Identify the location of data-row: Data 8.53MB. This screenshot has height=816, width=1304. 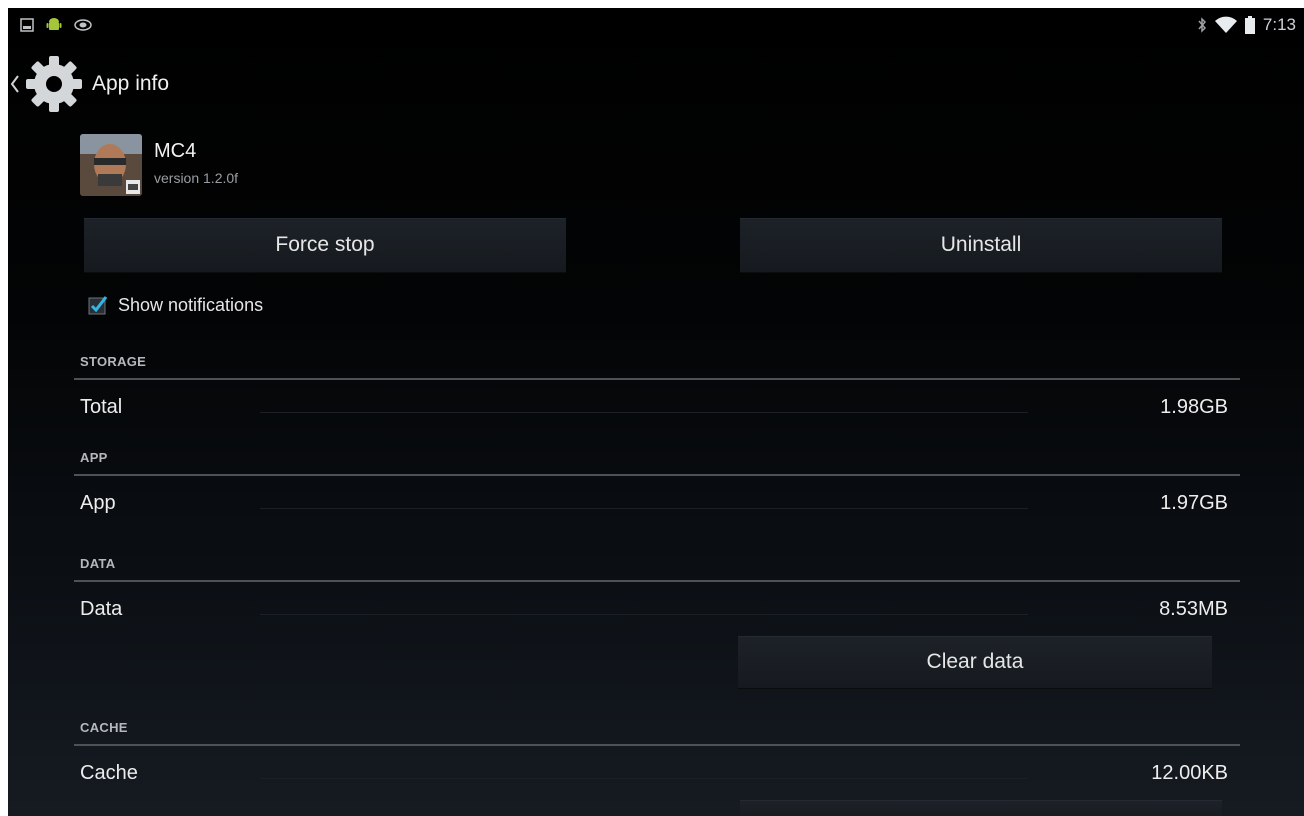
(654, 612).